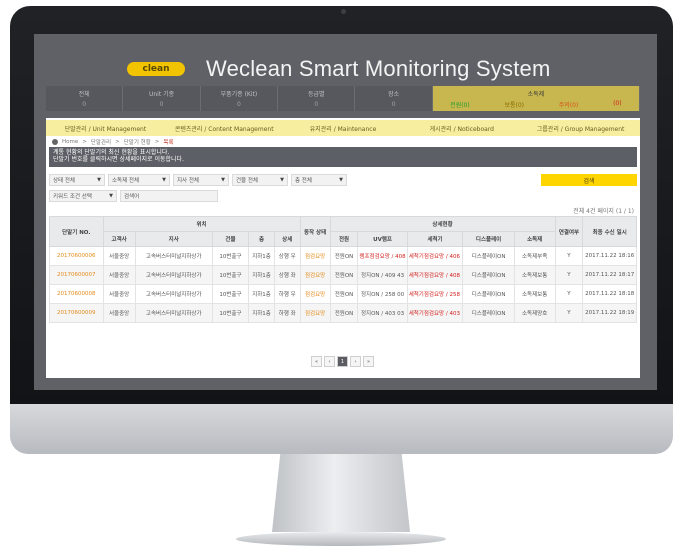 The image size is (681, 555). What do you see at coordinates (534, 256) in the screenshot?
I see `cell-disinfectant: 소독제부족` at bounding box center [534, 256].